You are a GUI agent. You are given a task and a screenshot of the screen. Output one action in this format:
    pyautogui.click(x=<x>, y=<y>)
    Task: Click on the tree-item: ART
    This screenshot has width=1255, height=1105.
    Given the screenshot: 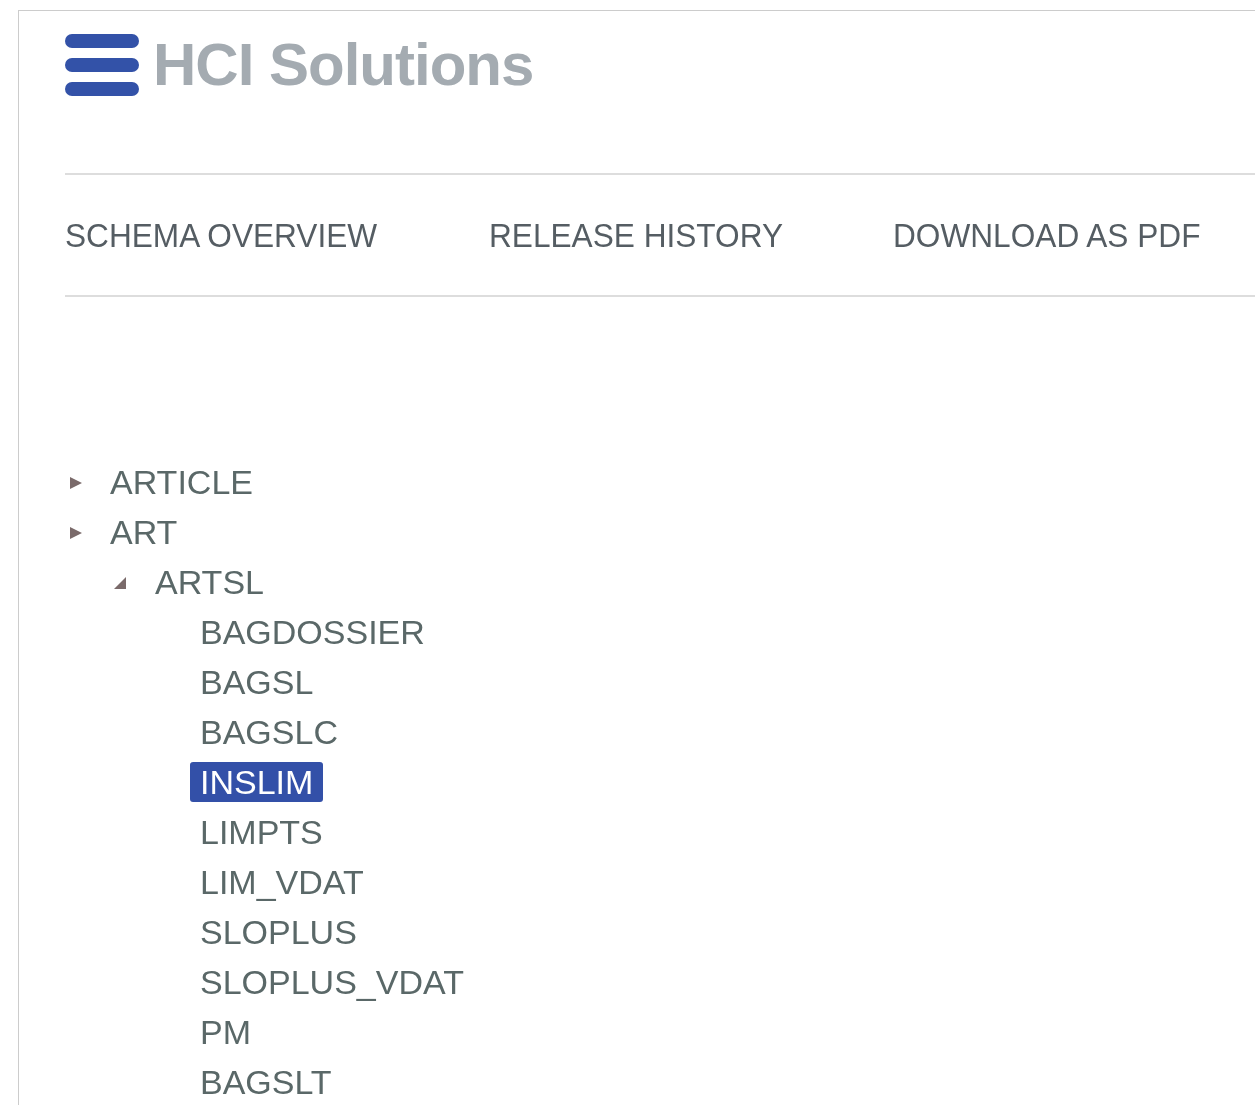 What is the action you would take?
    pyautogui.click(x=144, y=532)
    